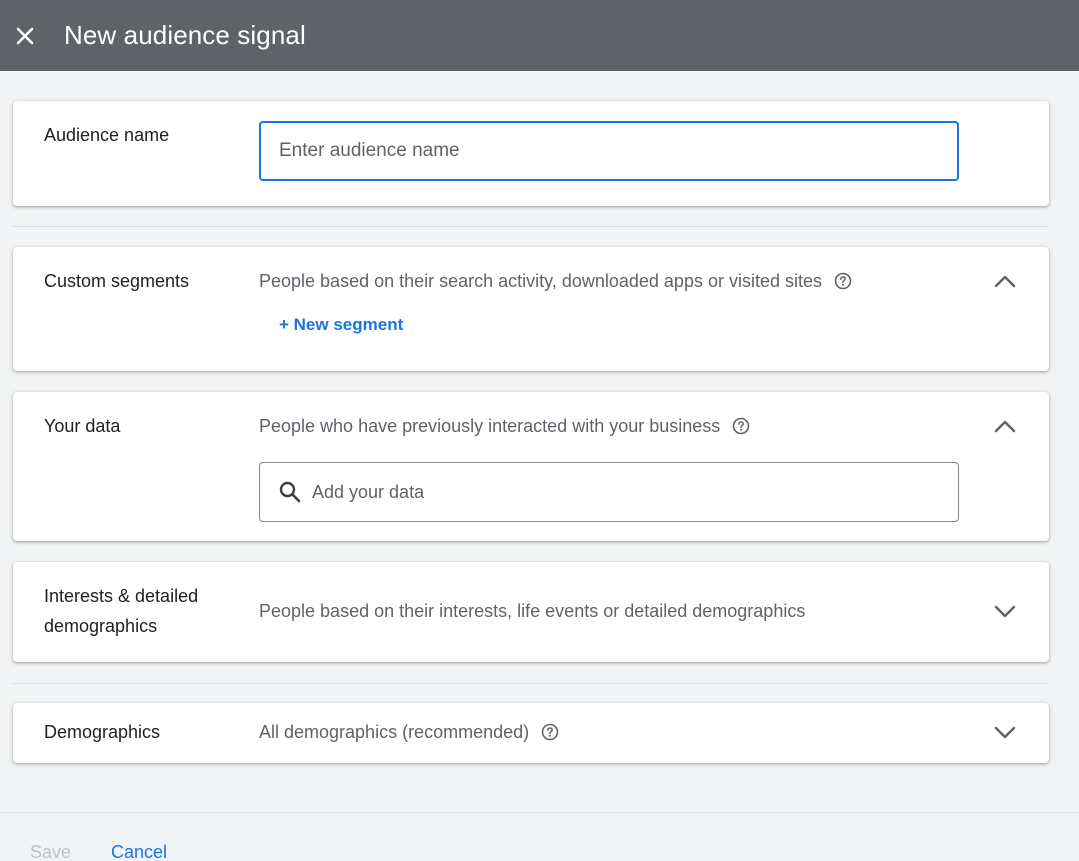 This screenshot has width=1079, height=861. What do you see at coordinates (609, 151) in the screenshot?
I see `audience-name-input` at bounding box center [609, 151].